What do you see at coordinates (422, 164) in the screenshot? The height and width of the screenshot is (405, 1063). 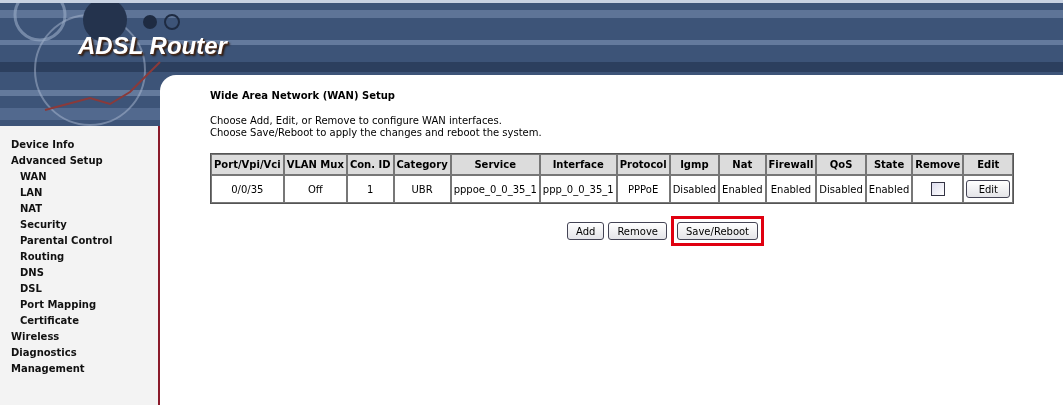 I see `column-header: Category` at bounding box center [422, 164].